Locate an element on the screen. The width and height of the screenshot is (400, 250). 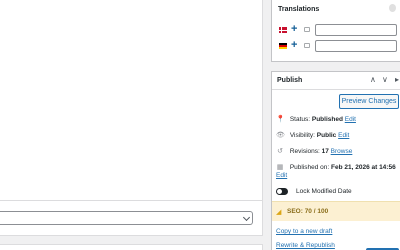
visibility-value: Public is located at coordinates (326, 135).